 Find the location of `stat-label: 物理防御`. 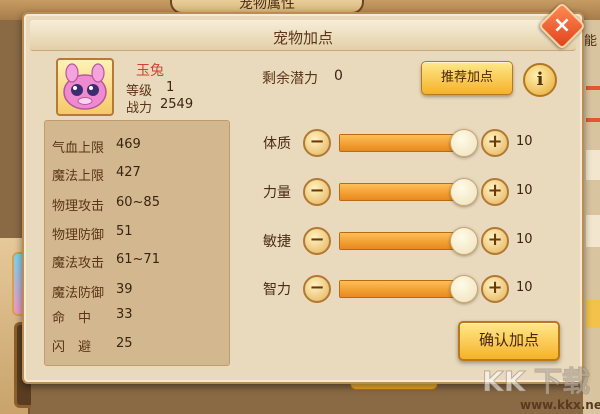

stat-label: 物理防御 is located at coordinates (78, 235).